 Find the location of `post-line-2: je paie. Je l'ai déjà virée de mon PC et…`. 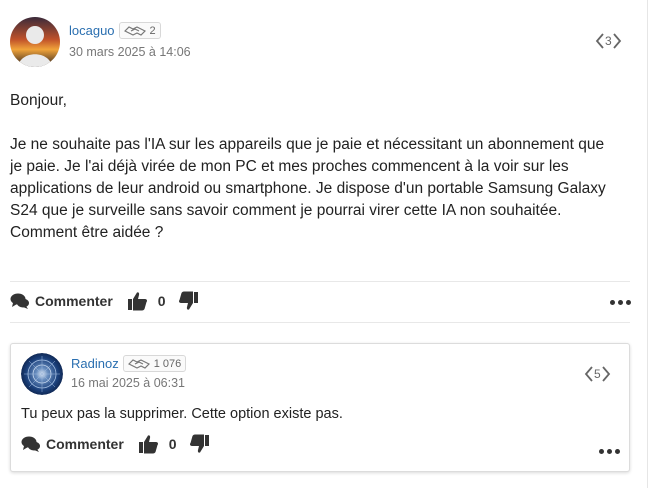

post-line-2: je paie. Je l'ai déjà virée de mon PC et… is located at coordinates (289, 166).